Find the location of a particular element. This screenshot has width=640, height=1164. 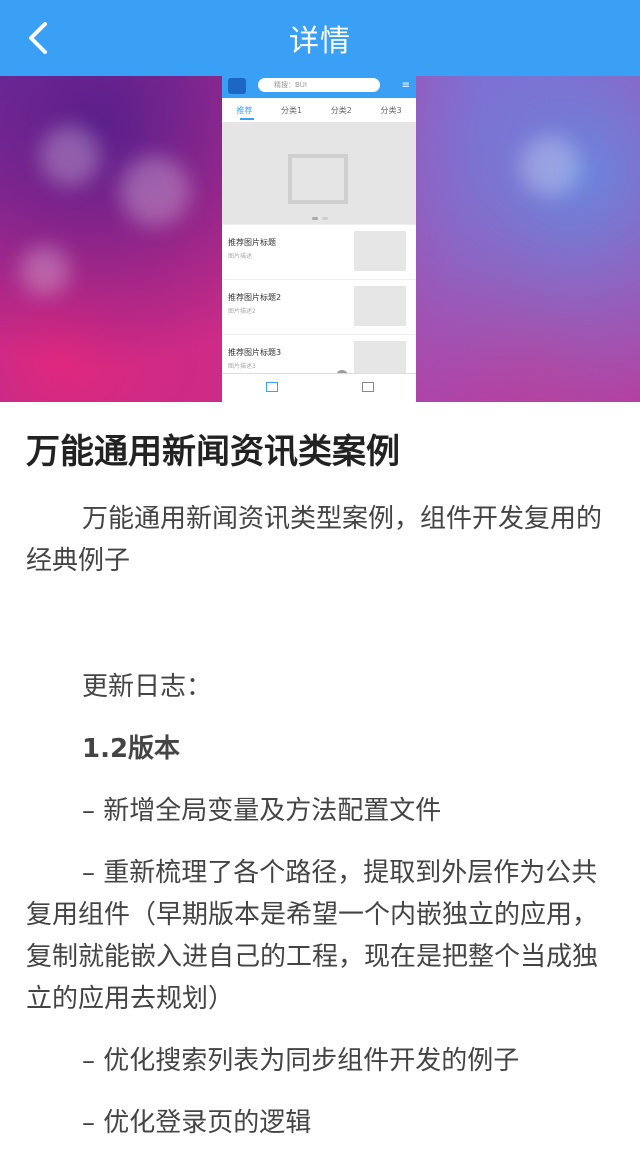

app-logo-icon is located at coordinates (237, 86).